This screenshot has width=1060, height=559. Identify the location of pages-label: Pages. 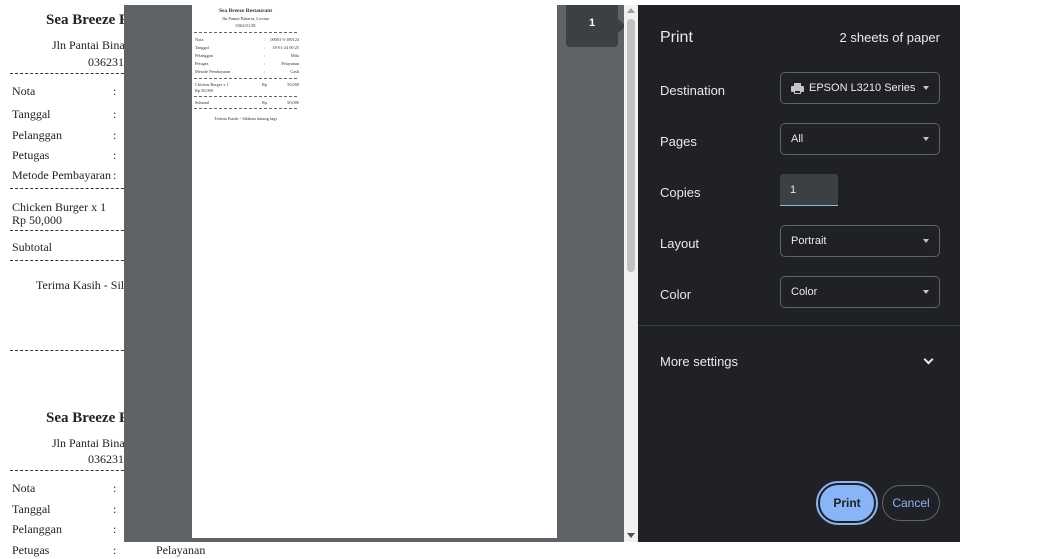
(678, 141).